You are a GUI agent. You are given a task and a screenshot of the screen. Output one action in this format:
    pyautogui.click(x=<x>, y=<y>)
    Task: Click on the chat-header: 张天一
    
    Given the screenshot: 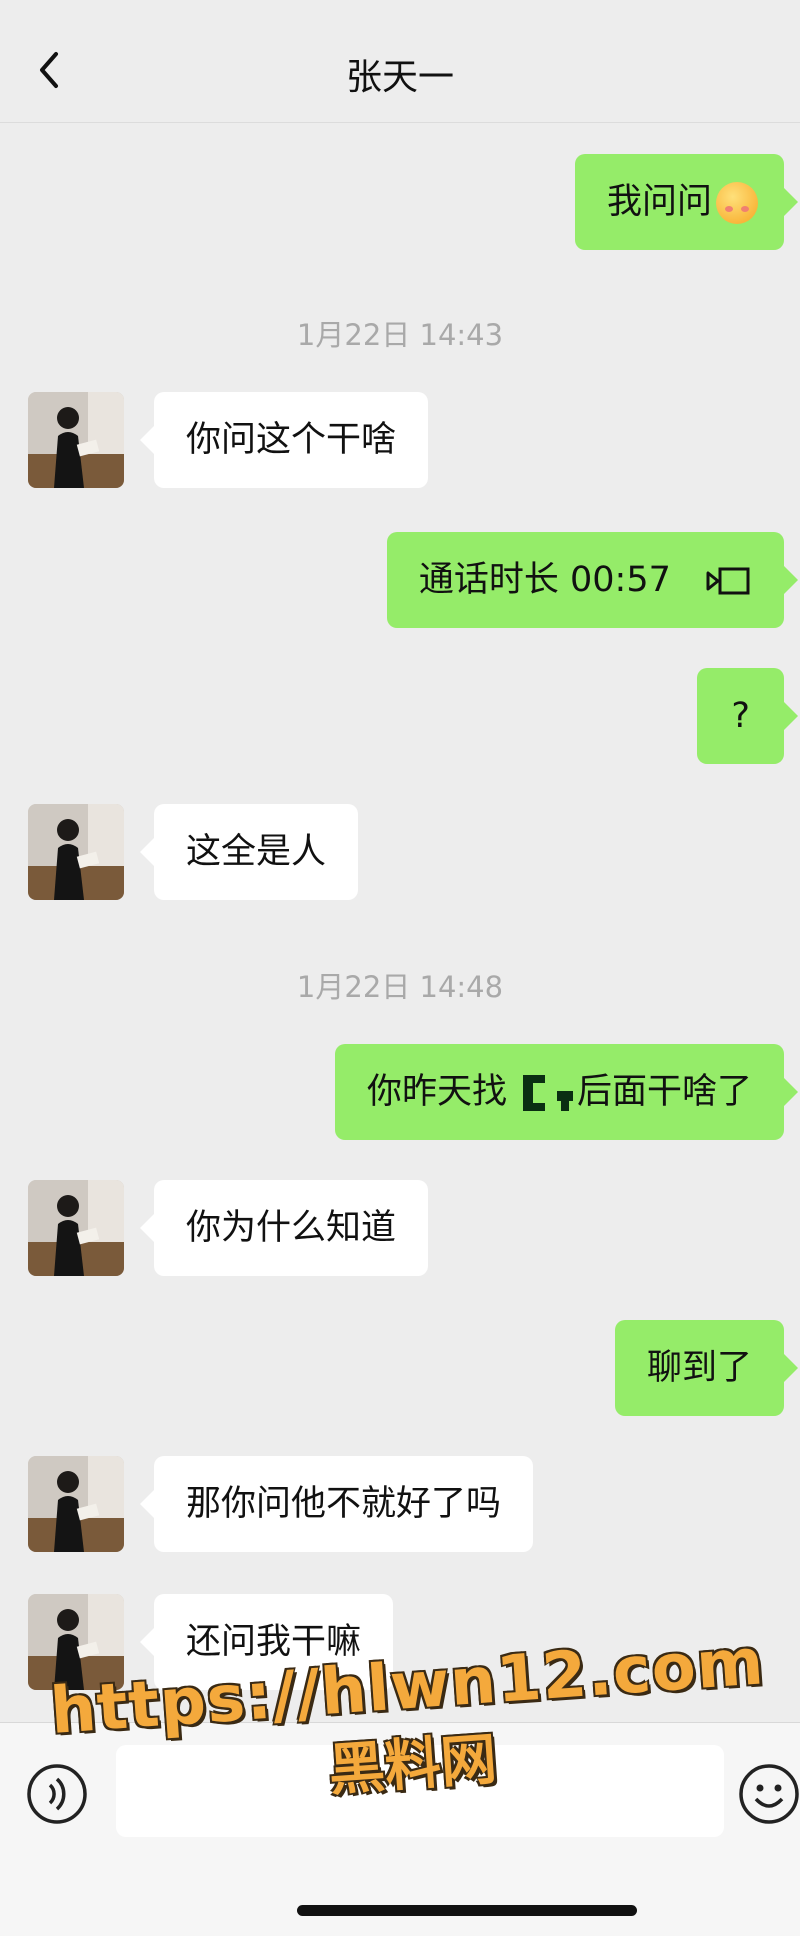 What is the action you would take?
    pyautogui.click(x=400, y=61)
    